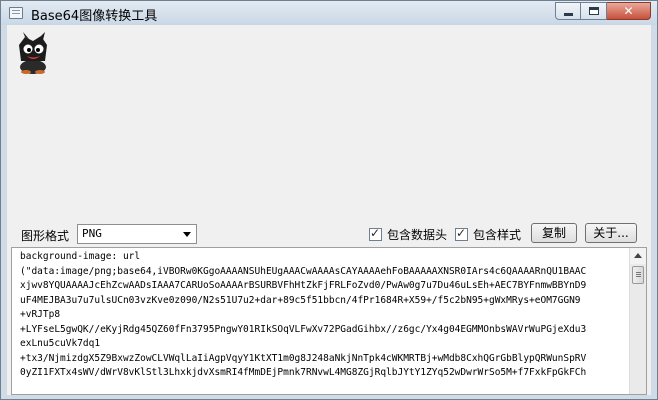 The height and width of the screenshot is (400, 658). What do you see at coordinates (568, 11) in the screenshot?
I see `minimize-button` at bounding box center [568, 11].